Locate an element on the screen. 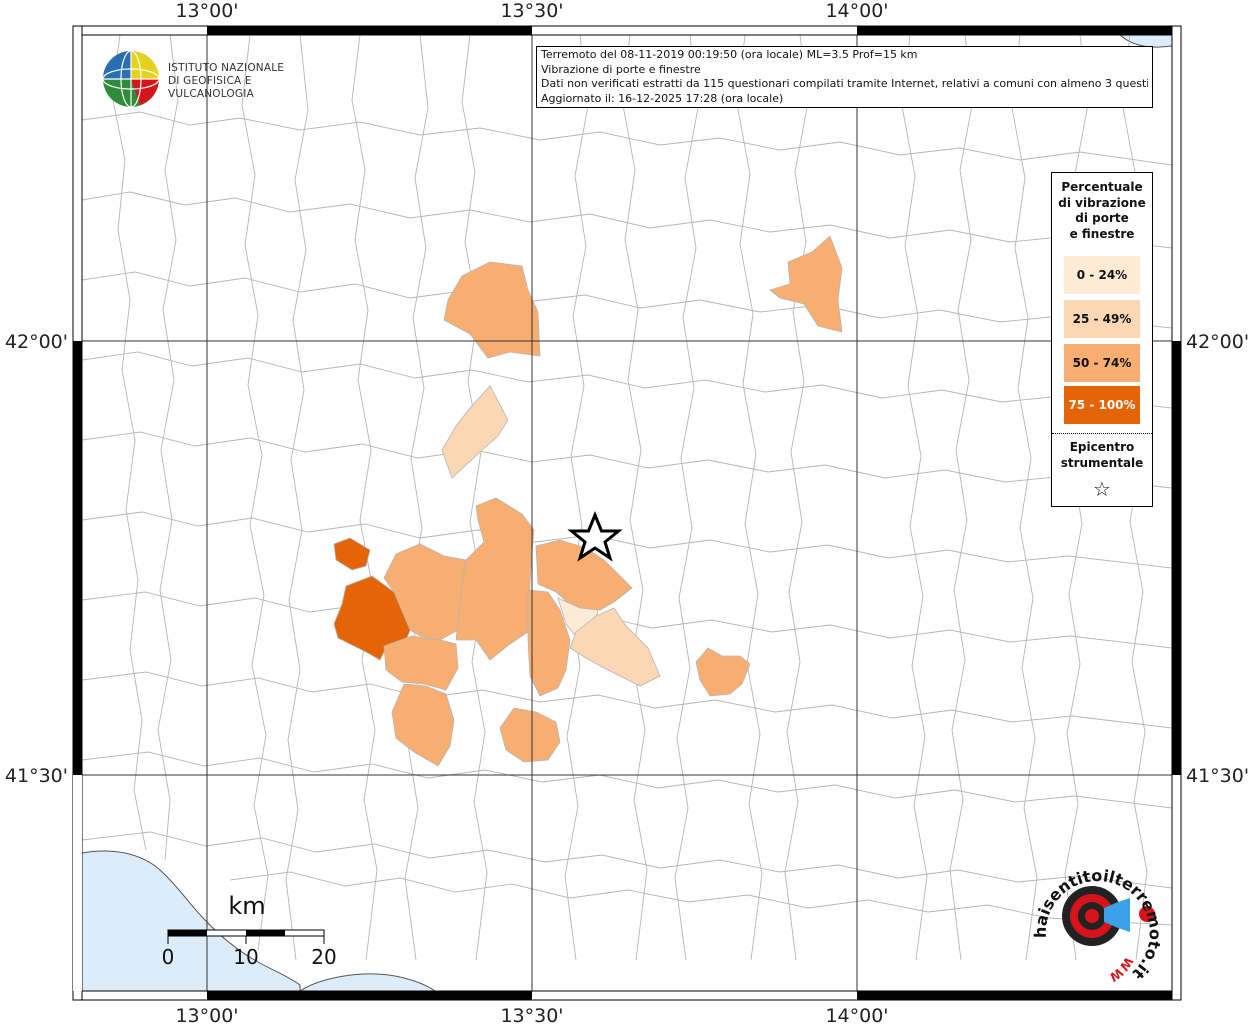  lat-tick-left-2: 41°30' is located at coordinates (36, 776).